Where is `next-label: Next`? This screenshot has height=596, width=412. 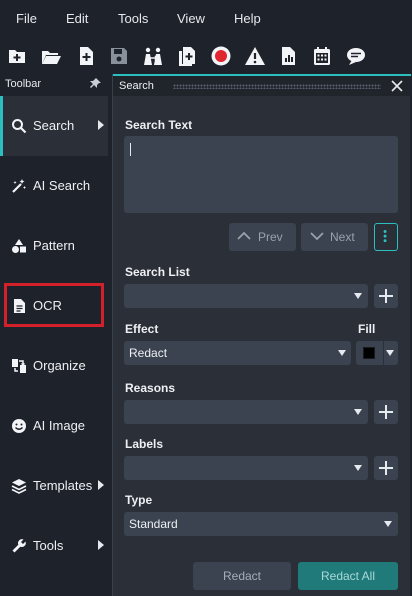 next-label: Next is located at coordinates (342, 237).